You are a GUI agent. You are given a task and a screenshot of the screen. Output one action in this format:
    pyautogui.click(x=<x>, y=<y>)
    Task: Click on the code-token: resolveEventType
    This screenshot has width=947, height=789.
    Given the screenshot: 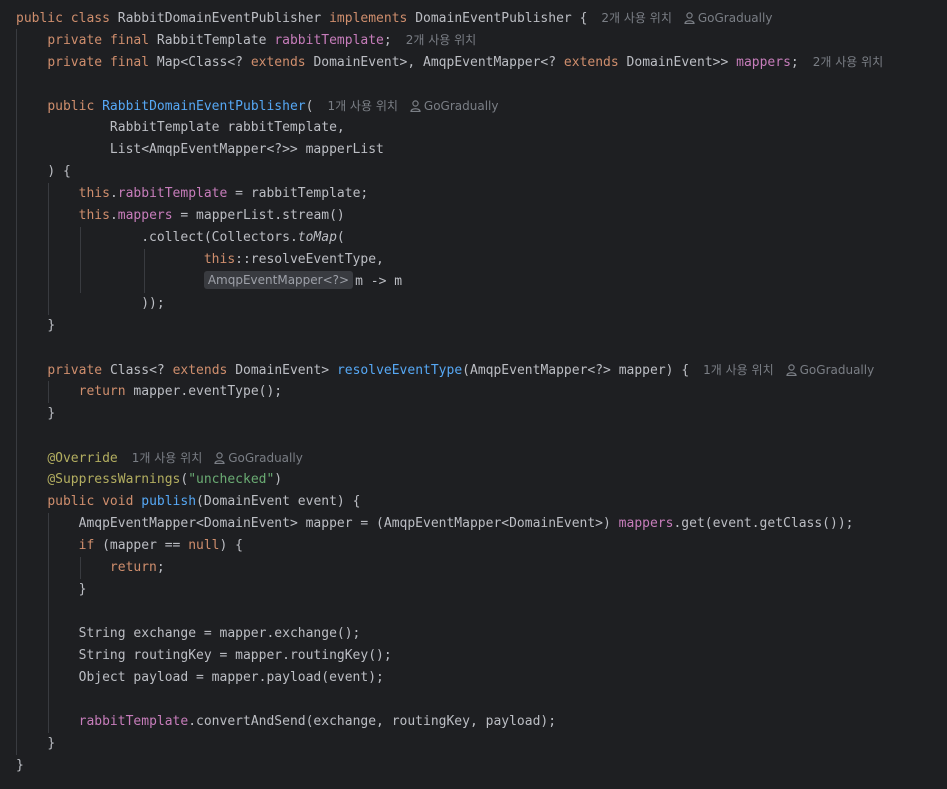 What is the action you would take?
    pyautogui.click(x=399, y=370)
    